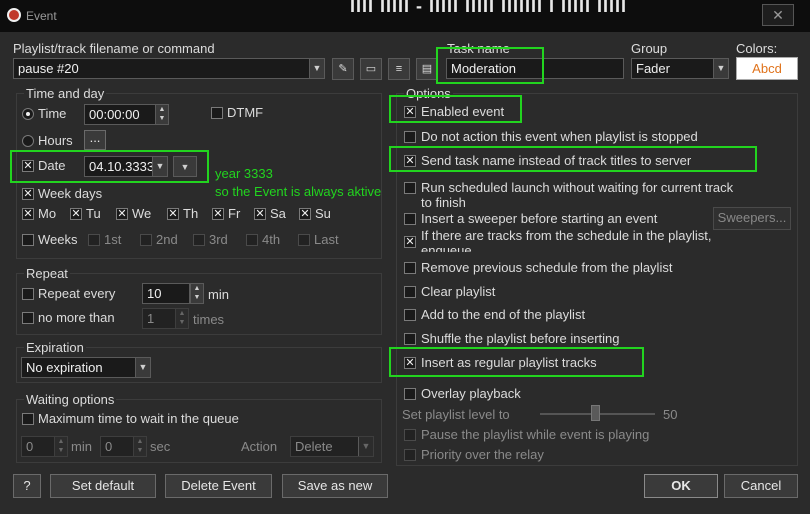 The image size is (810, 514). I want to click on option-checkbox-shuffle, so click(410, 339).